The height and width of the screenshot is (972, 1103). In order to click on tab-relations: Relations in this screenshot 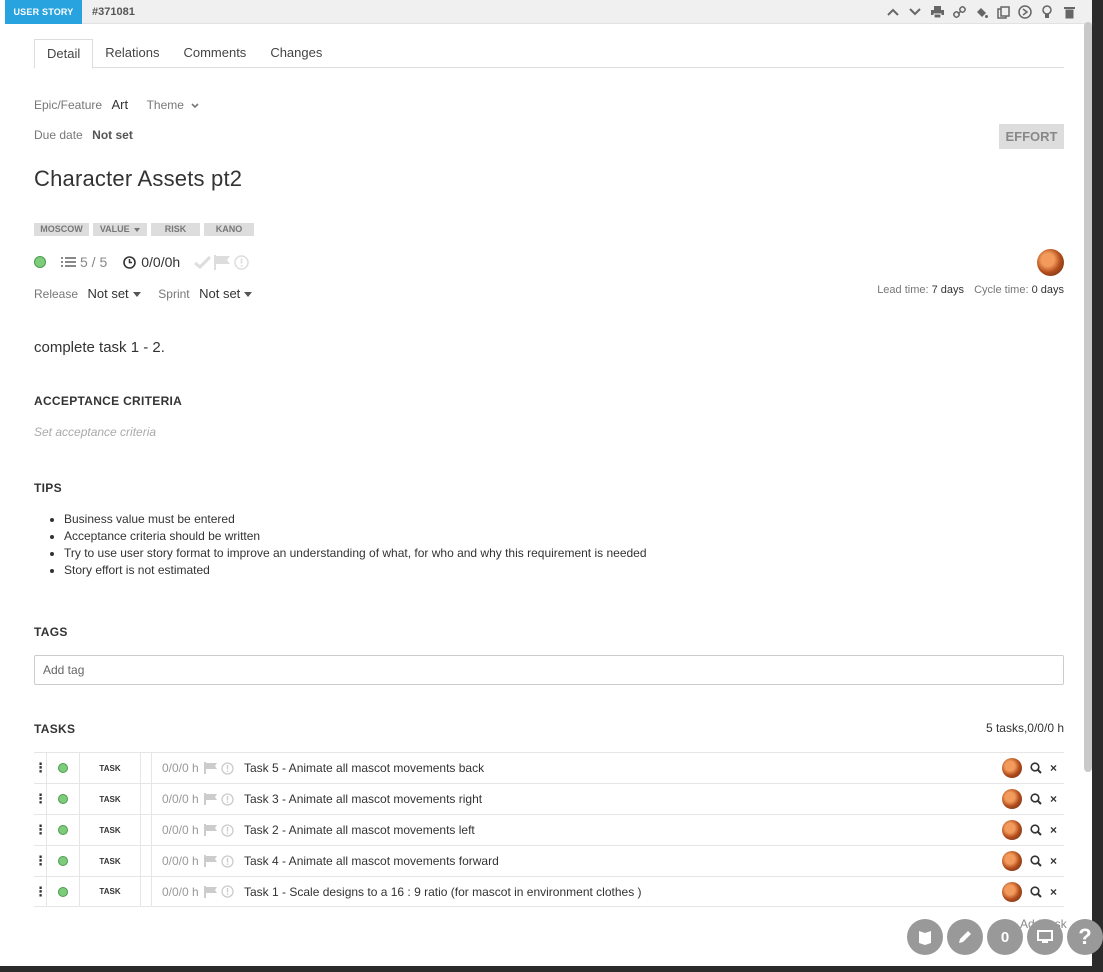, I will do `click(132, 53)`.